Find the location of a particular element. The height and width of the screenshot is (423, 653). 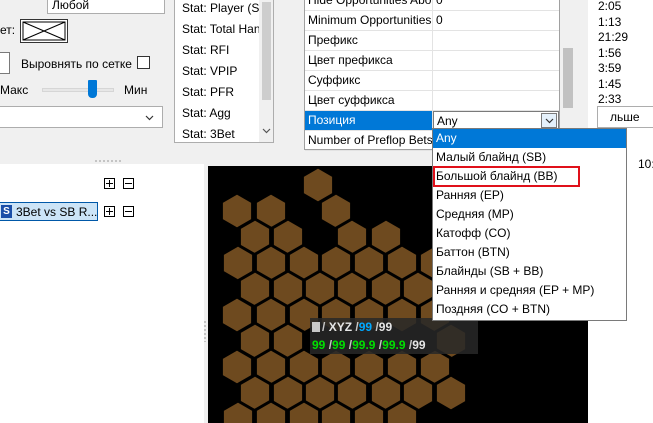

expand-button is located at coordinates (109, 183).